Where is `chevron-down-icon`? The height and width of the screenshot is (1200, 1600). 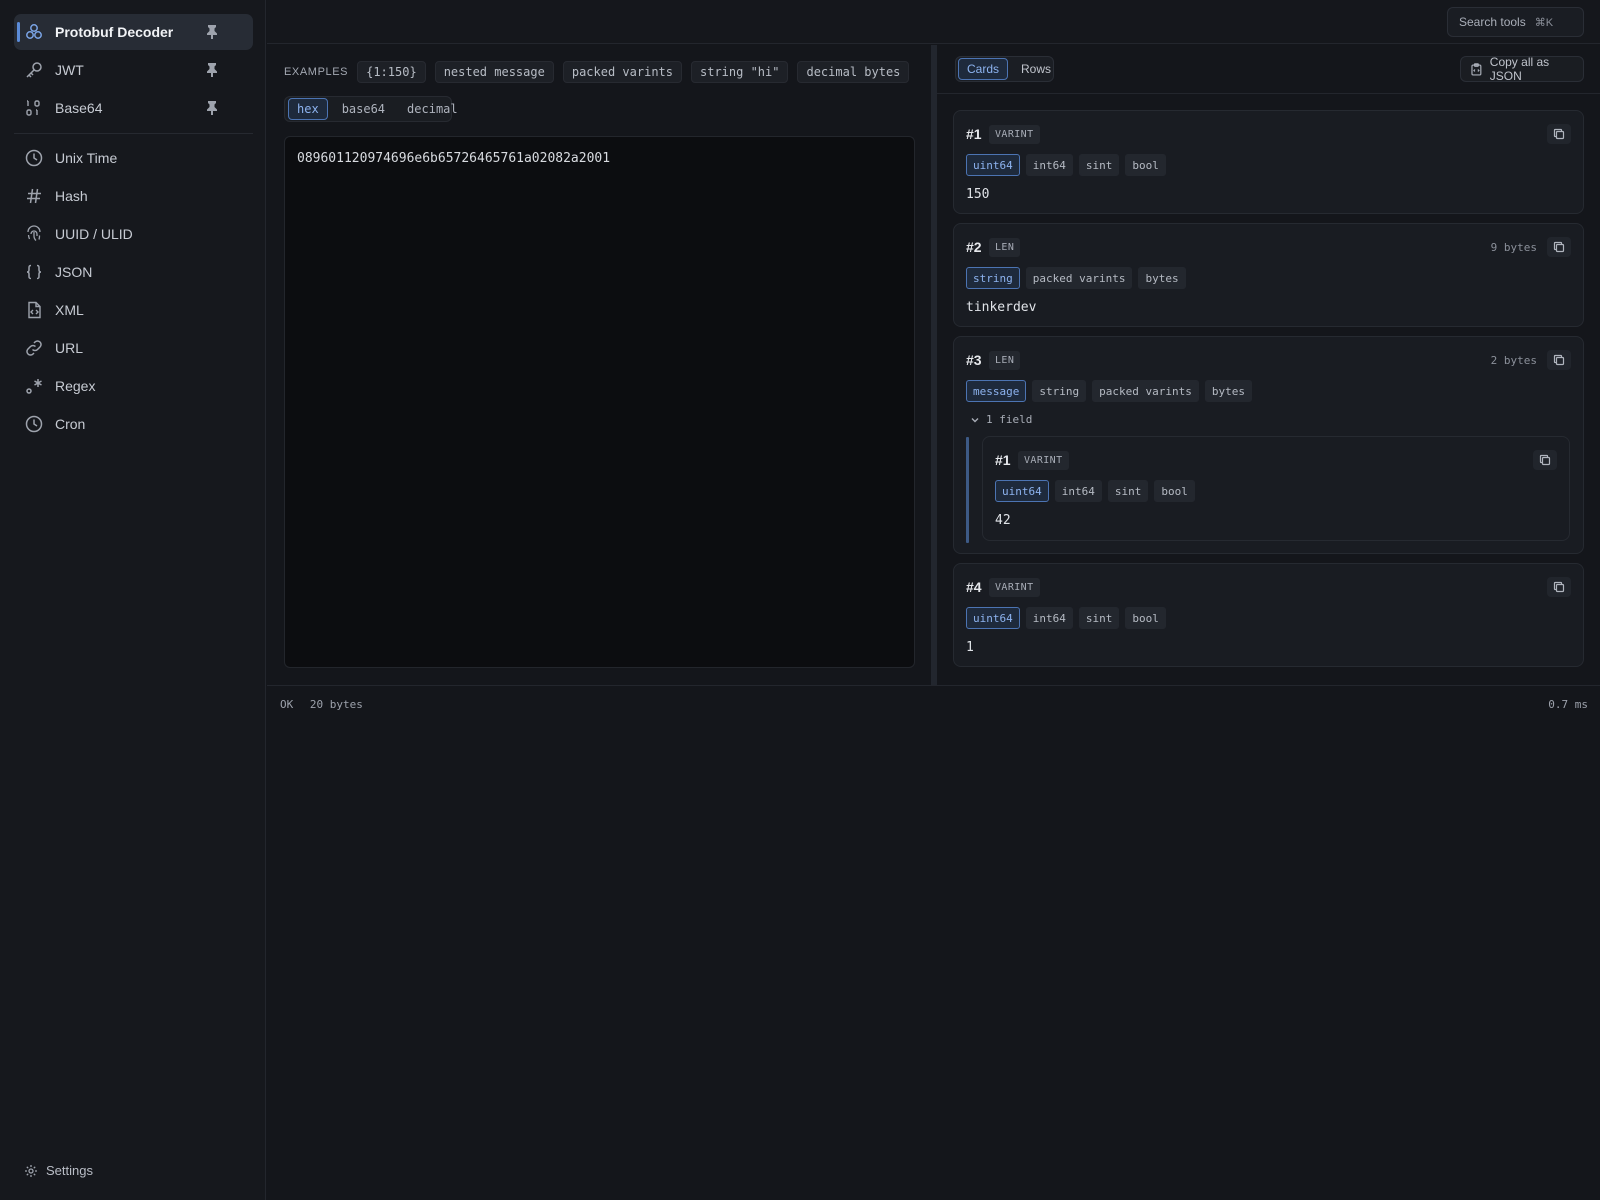 chevron-down-icon is located at coordinates (975, 419).